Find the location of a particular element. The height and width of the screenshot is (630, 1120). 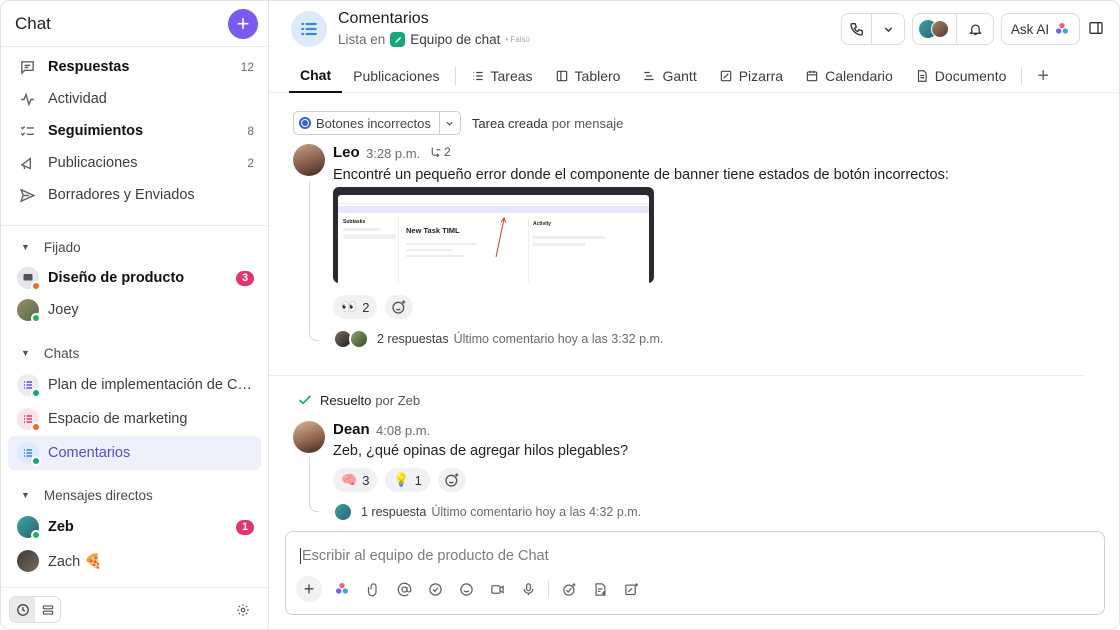

task-tag-dropdown is located at coordinates (450, 123).